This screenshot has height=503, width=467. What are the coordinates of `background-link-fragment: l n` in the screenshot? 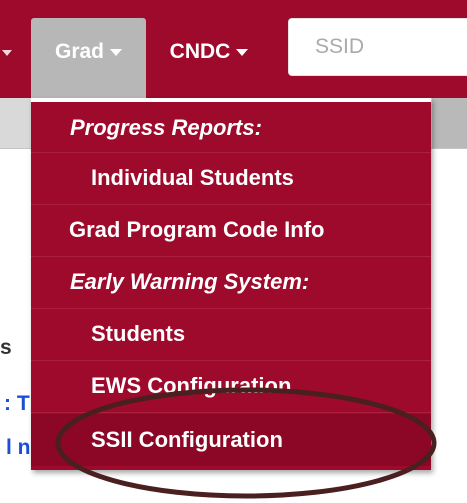 It's located at (18, 448).